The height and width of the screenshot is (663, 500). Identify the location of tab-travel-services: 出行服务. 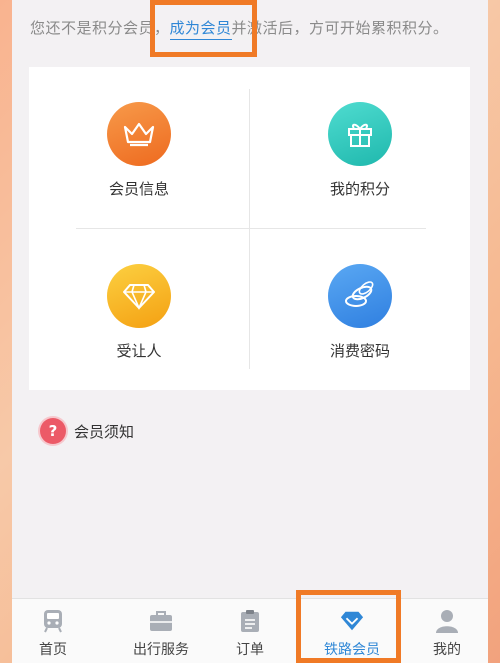
(161, 631).